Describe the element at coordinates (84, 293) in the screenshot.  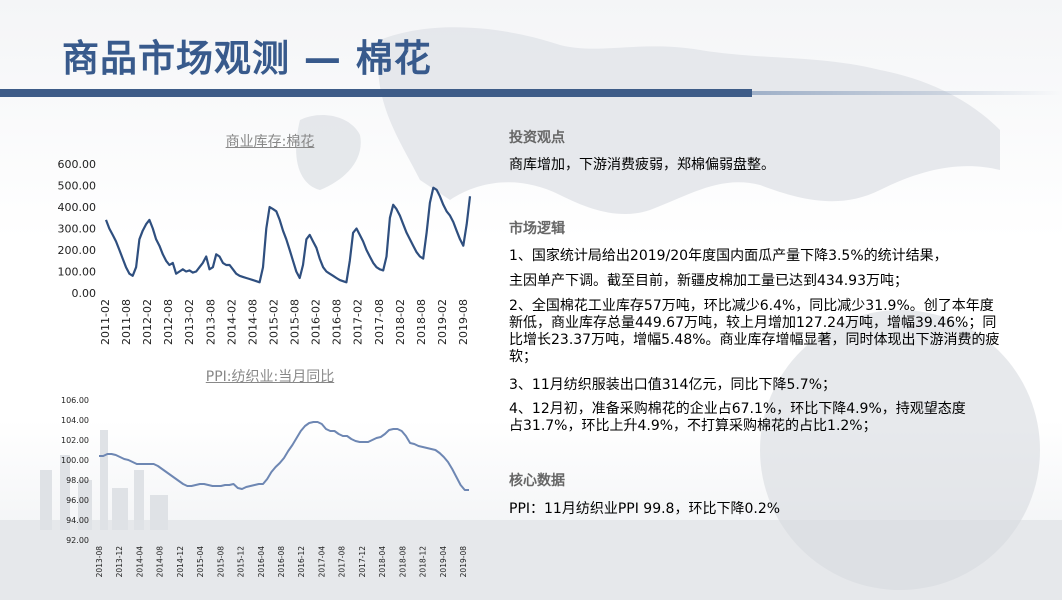
I see `chart1-ytick-label: 0.00` at that location.